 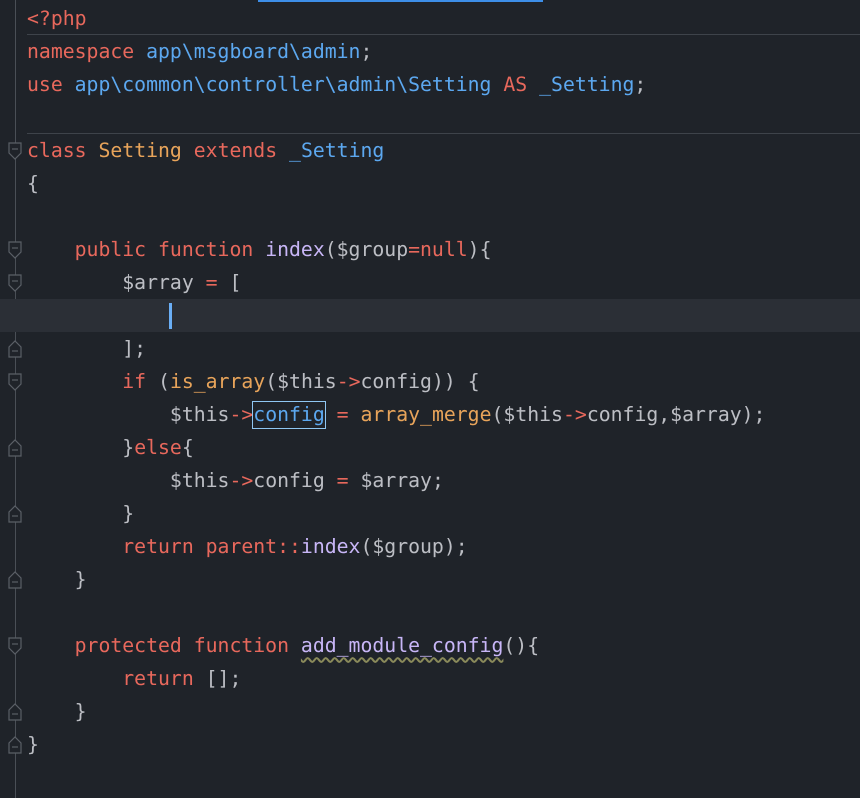 I want to click on code-line: if (is_array($this->config)) {, so click(x=300, y=381).